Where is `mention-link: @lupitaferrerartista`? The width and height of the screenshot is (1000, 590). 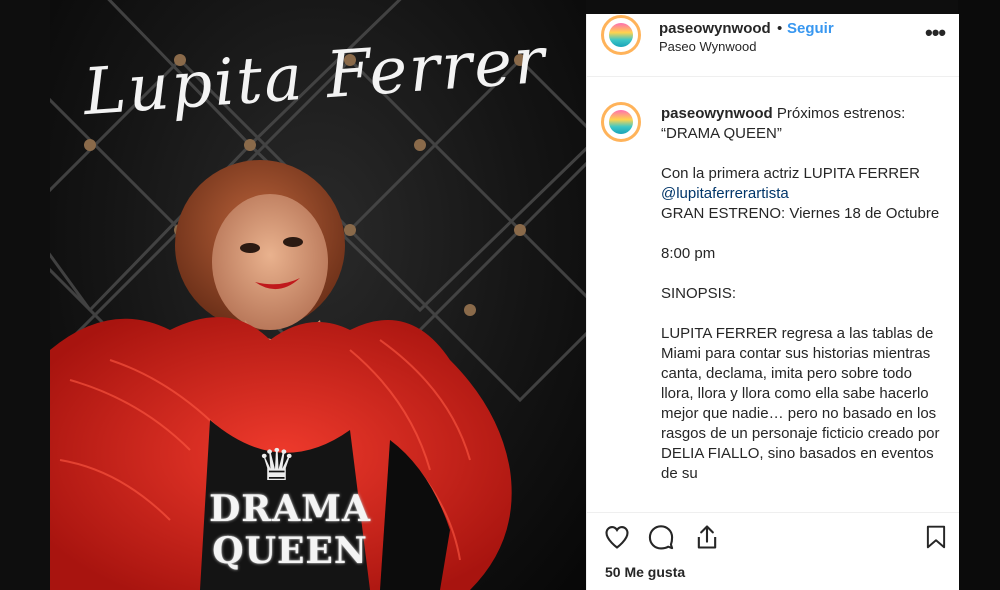
mention-link: @lupitaferrerartista is located at coordinates (725, 193).